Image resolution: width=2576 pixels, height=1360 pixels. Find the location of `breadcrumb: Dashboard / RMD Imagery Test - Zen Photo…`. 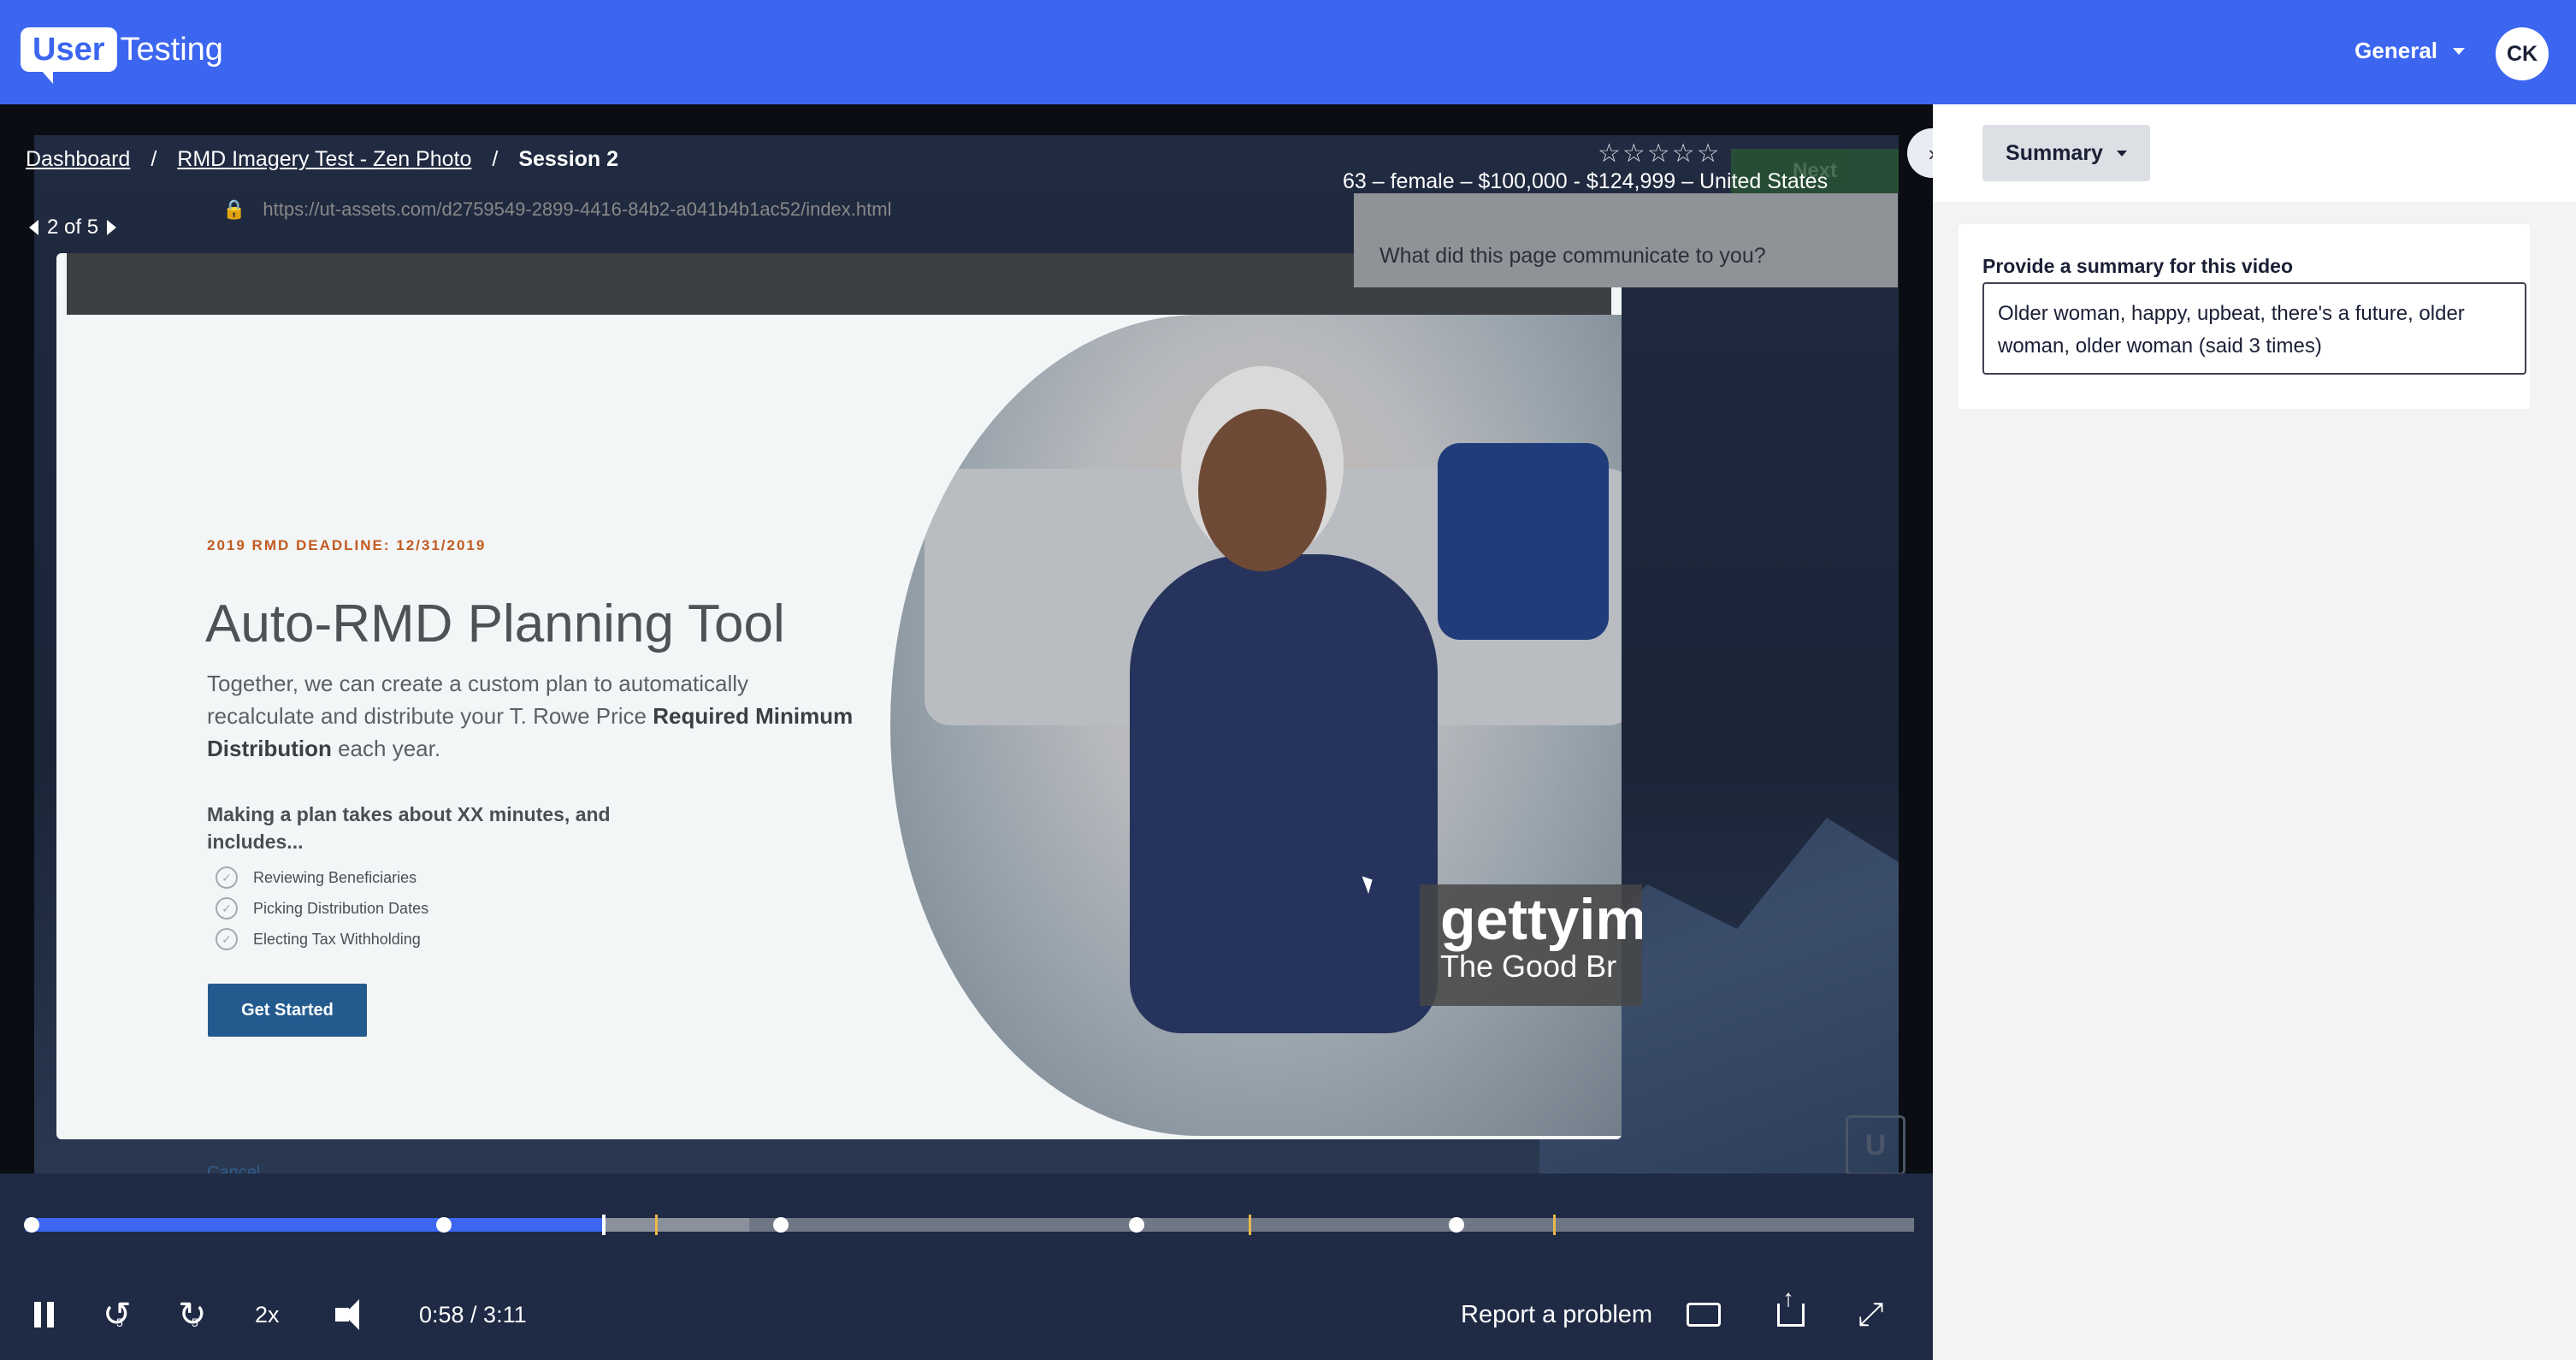

breadcrumb: Dashboard / RMD Imagery Test - Zen Photo… is located at coordinates (322, 160).